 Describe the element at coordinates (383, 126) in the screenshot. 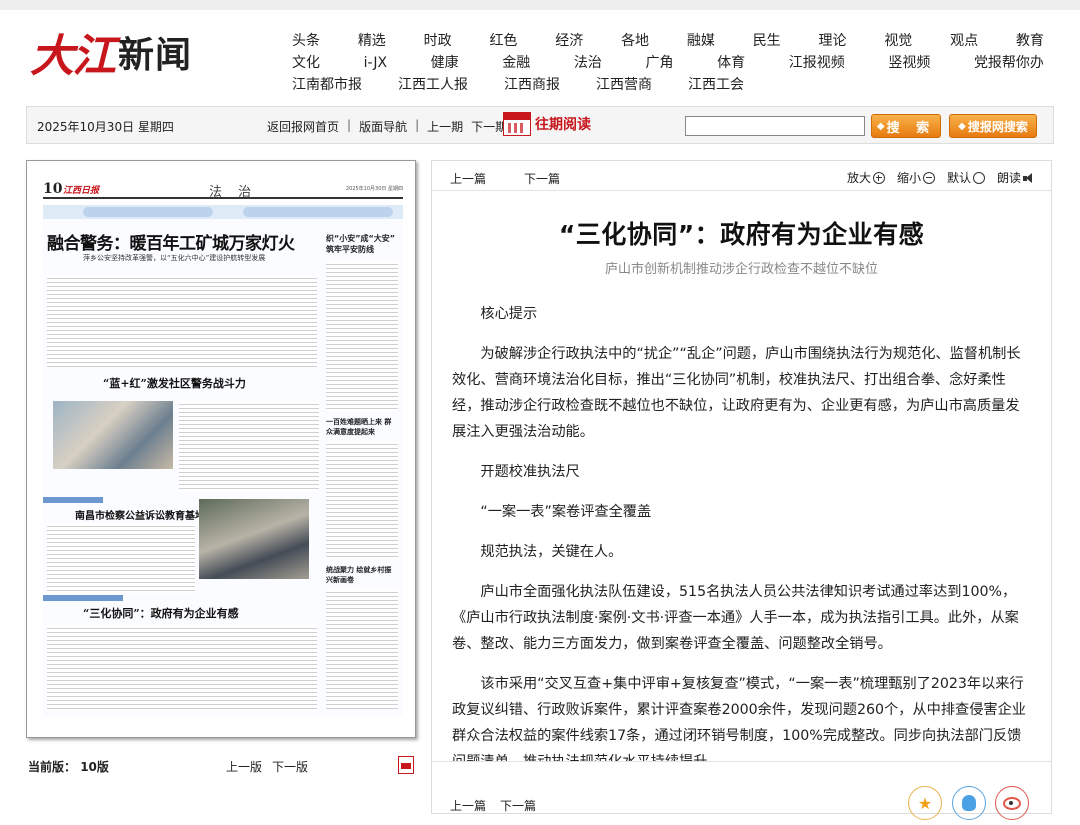

I see `layout-nav-link: 版面导航` at that location.